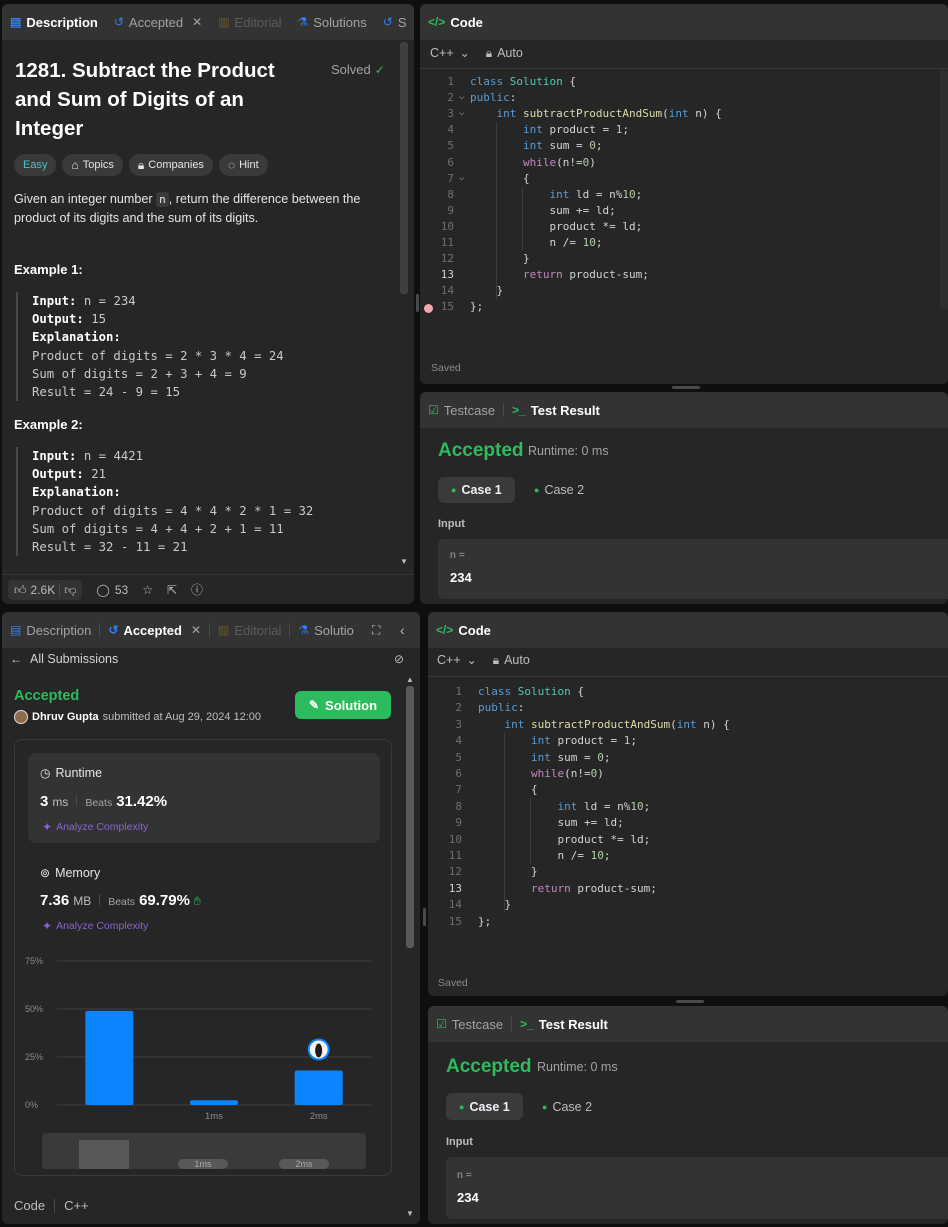 This screenshot has height=1227, width=948. Describe the element at coordinates (428, 308) in the screenshot. I see `breakpoint-dot` at that location.